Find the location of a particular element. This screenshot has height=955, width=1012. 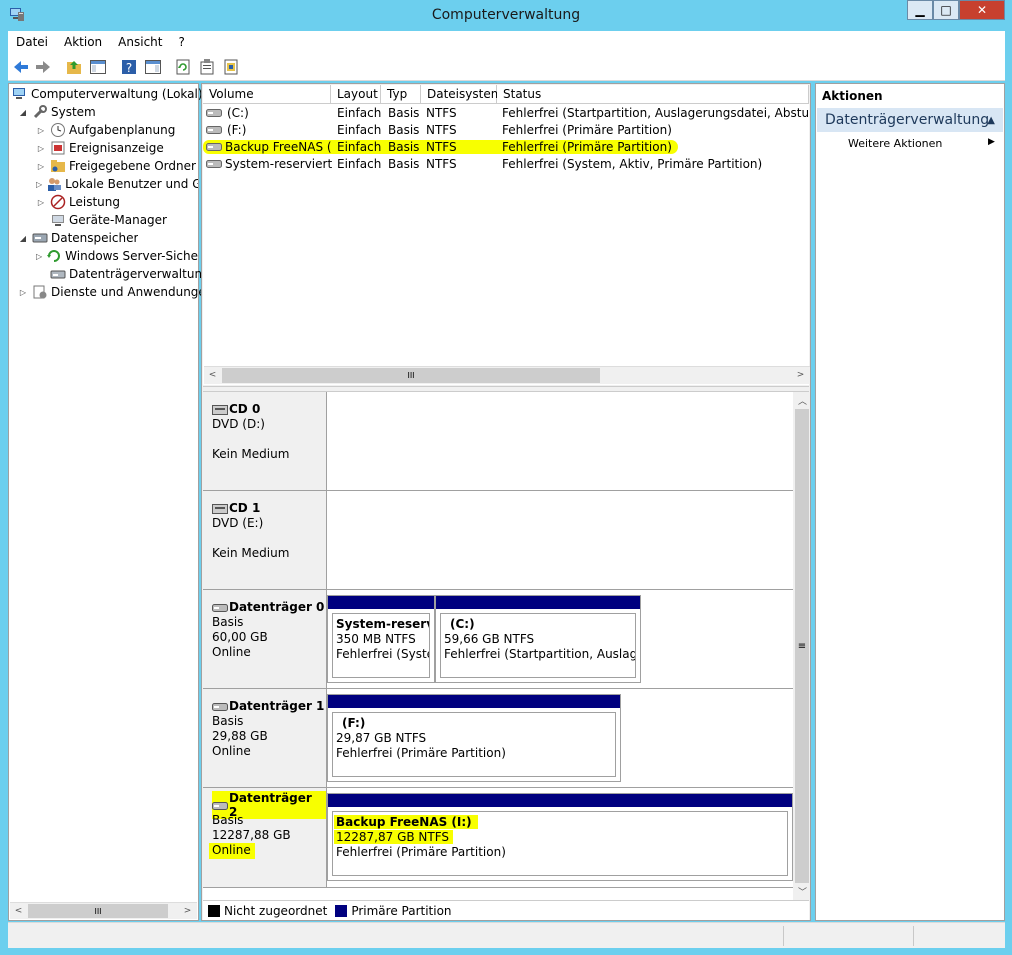

partition-name: (F:) is located at coordinates (354, 723).